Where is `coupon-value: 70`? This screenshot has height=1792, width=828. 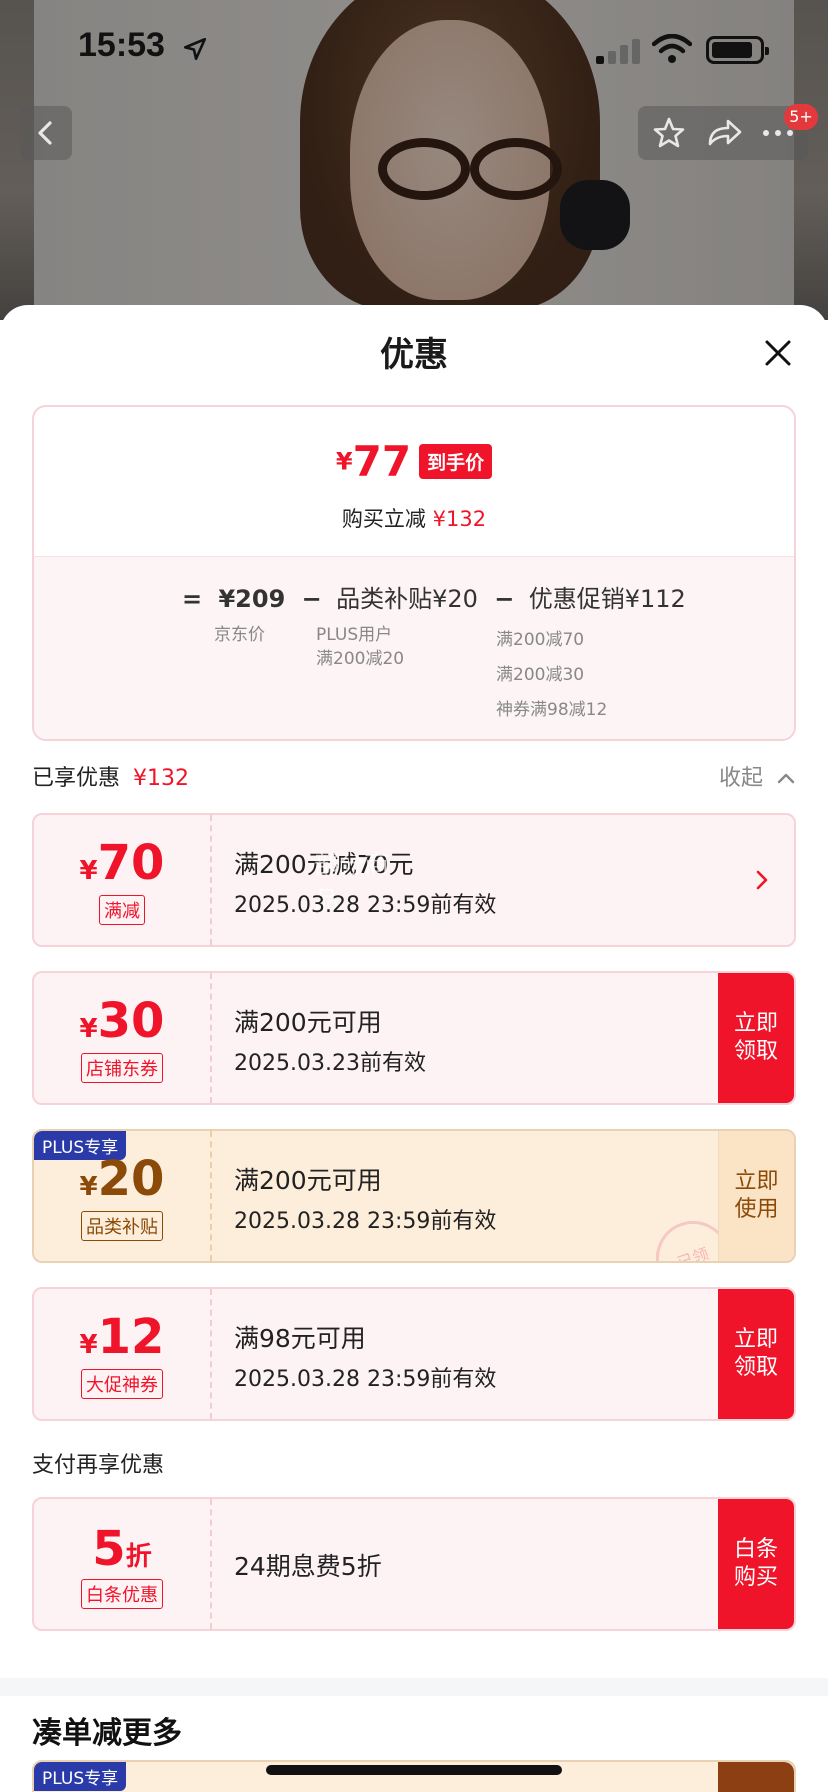
coupon-value: 70 is located at coordinates (131, 863).